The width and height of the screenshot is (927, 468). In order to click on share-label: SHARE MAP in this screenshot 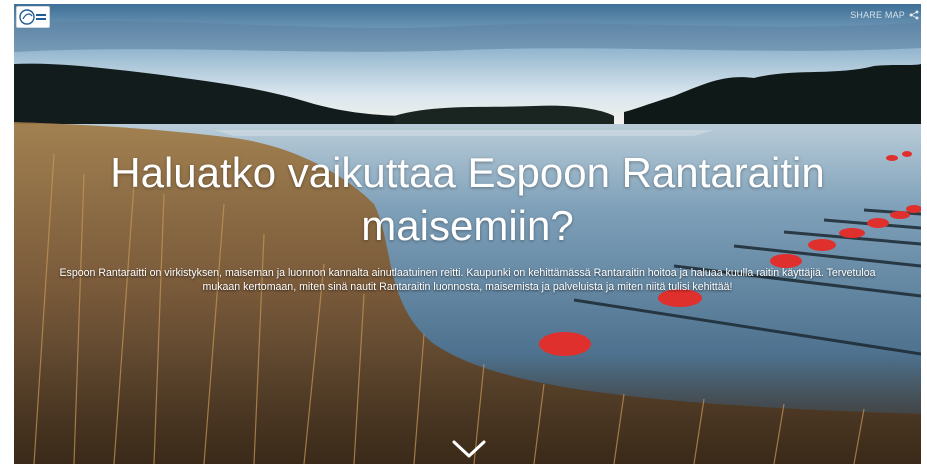, I will do `click(877, 15)`.